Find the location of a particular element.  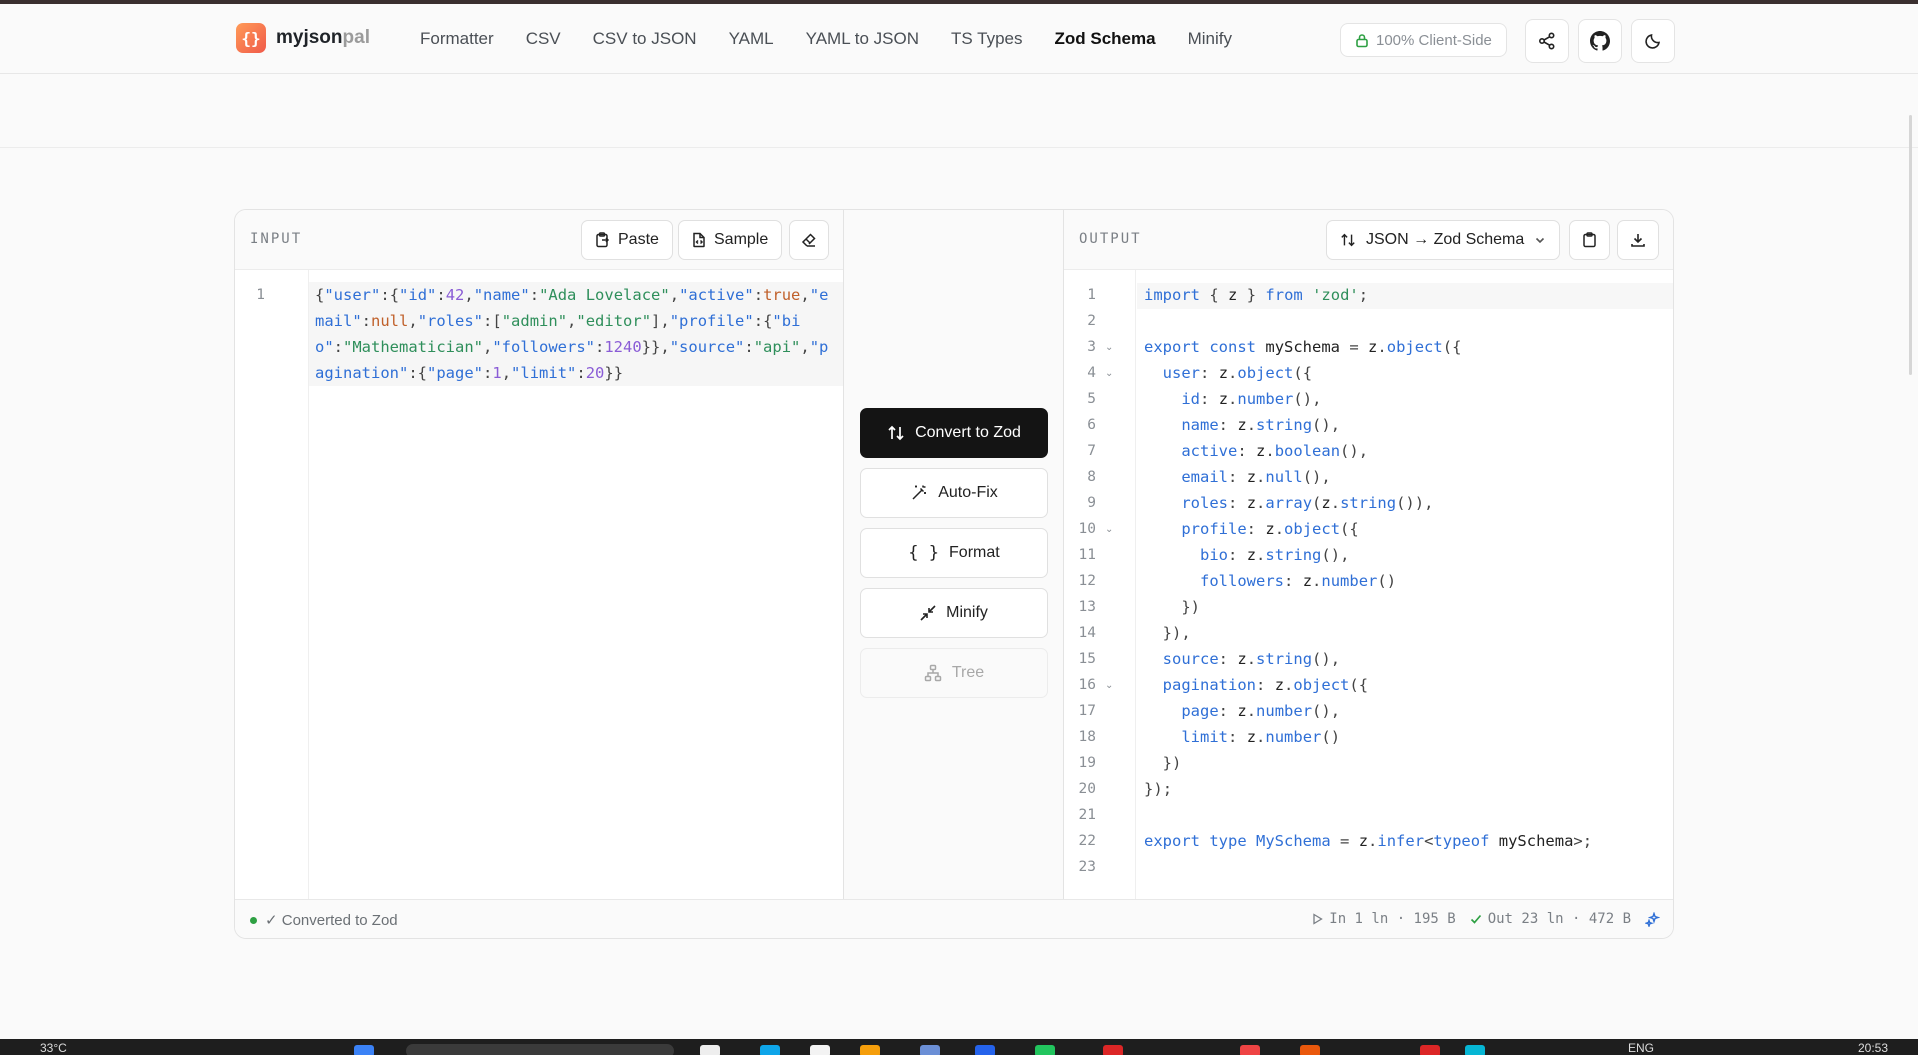

tree-label: Tree is located at coordinates (968, 672).